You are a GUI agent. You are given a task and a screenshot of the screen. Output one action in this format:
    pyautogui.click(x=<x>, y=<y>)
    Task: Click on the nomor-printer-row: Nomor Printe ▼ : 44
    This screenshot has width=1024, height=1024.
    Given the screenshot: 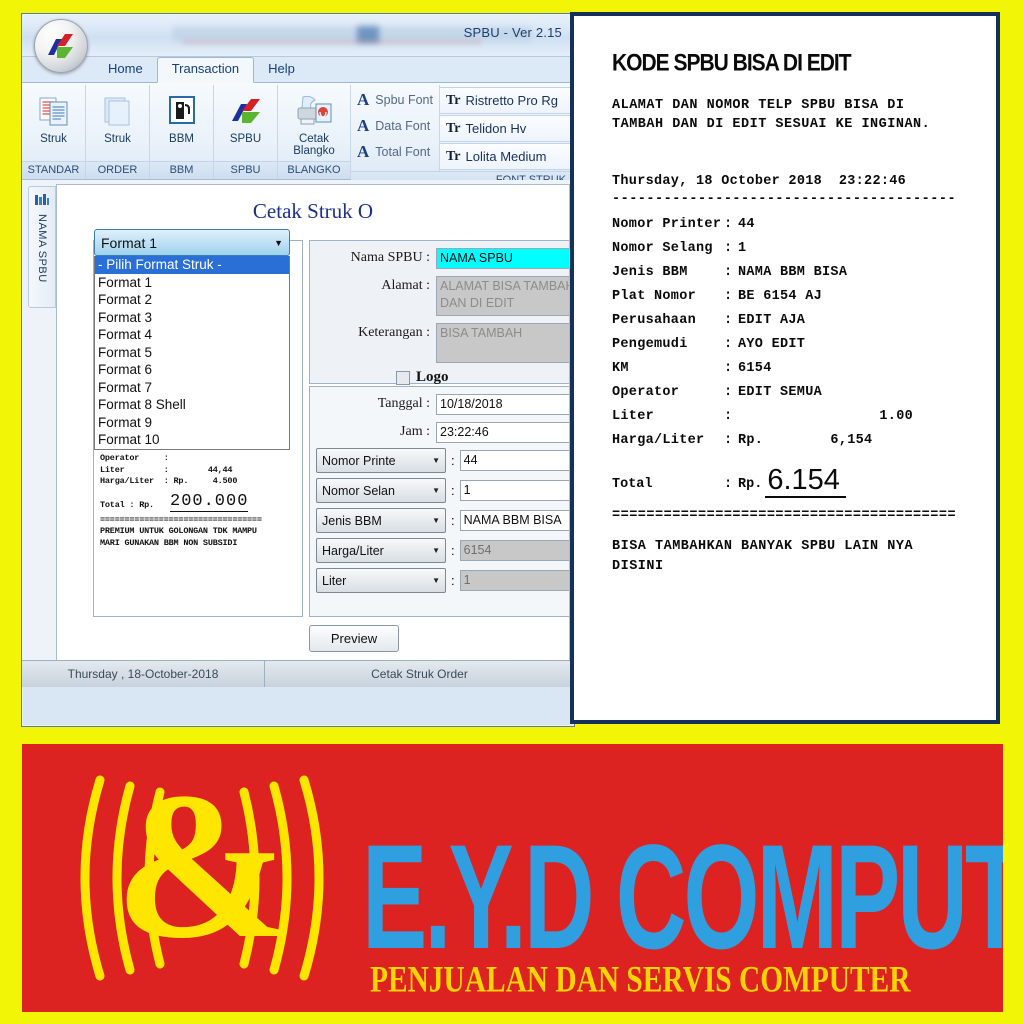 What is the action you would take?
    pyautogui.click(x=442, y=460)
    